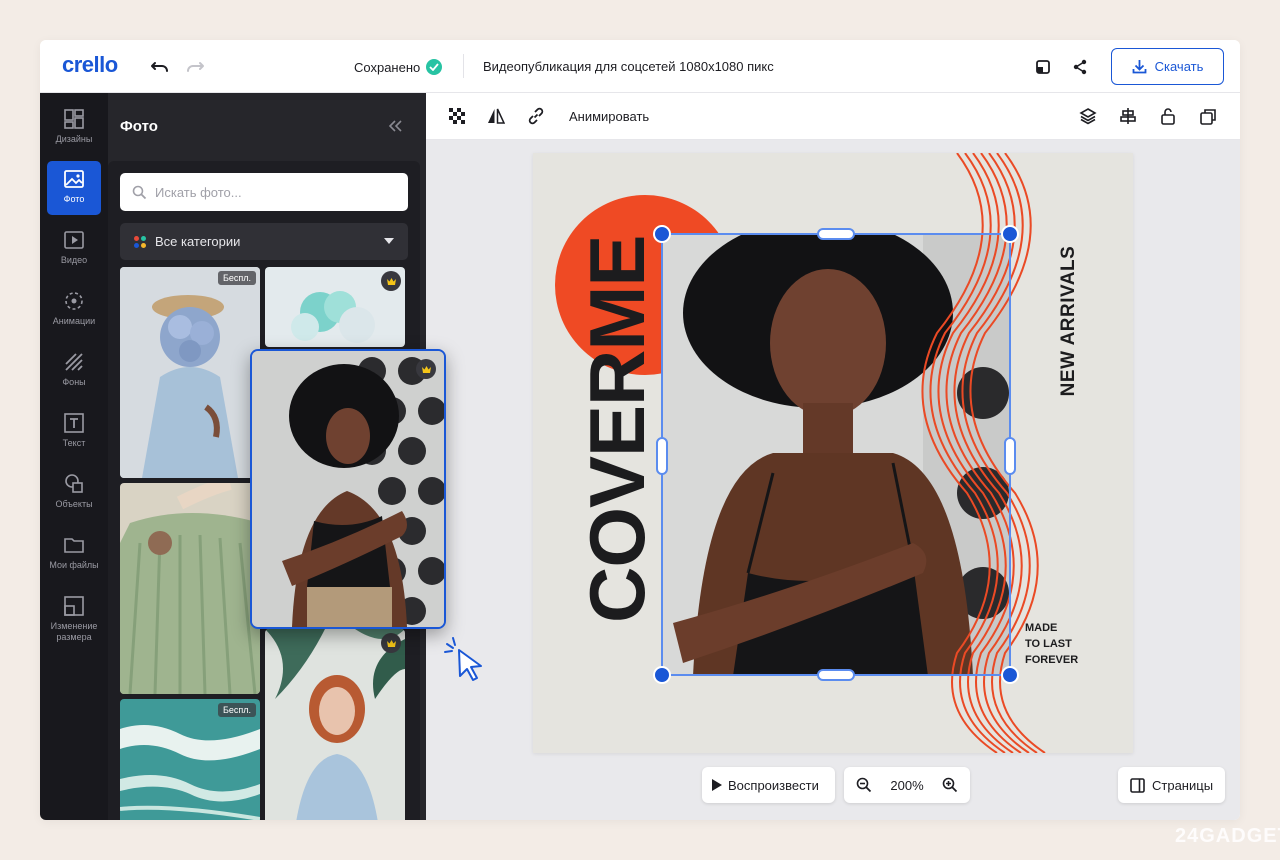 The height and width of the screenshot is (860, 1280). Describe the element at coordinates (1238, 116) in the screenshot. I see `trash-icon` at that location.